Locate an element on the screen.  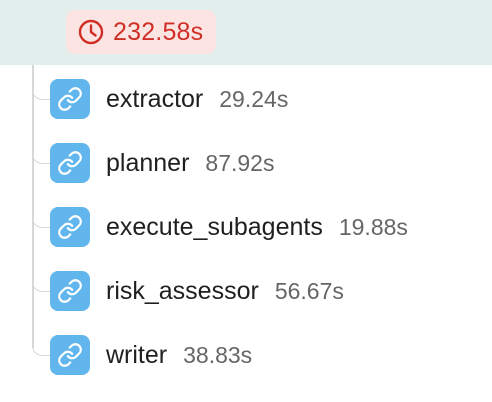
node-name: writer is located at coordinates (137, 354).